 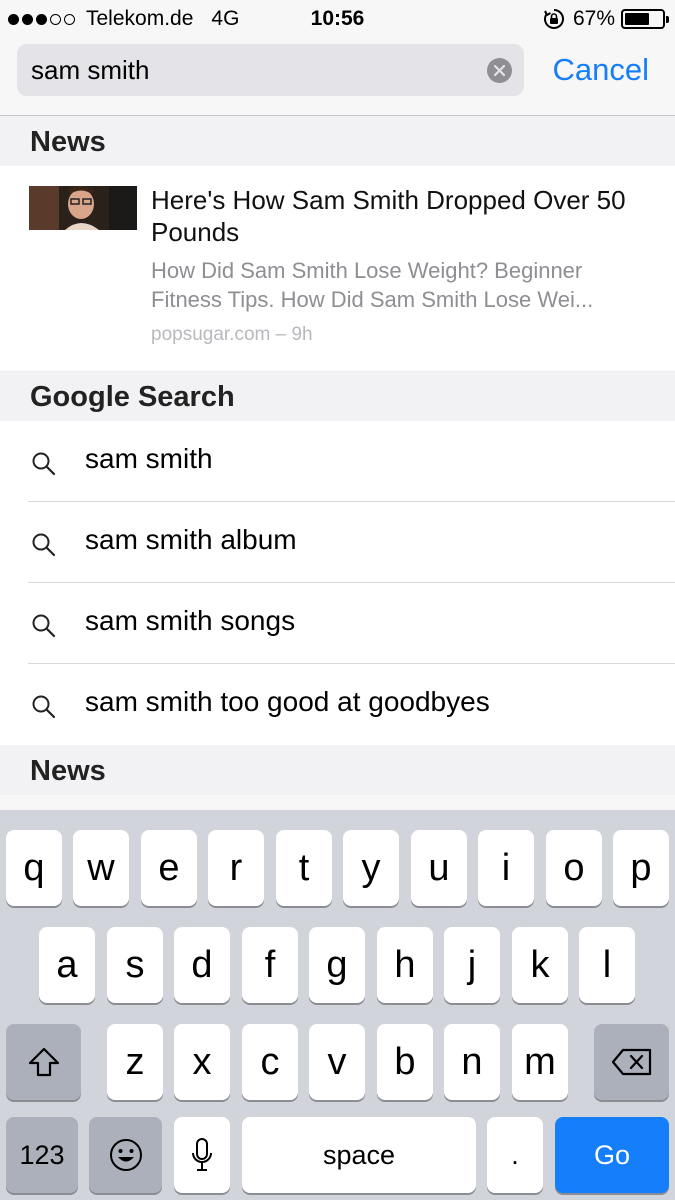 I want to click on key-d: d, so click(x=202, y=965).